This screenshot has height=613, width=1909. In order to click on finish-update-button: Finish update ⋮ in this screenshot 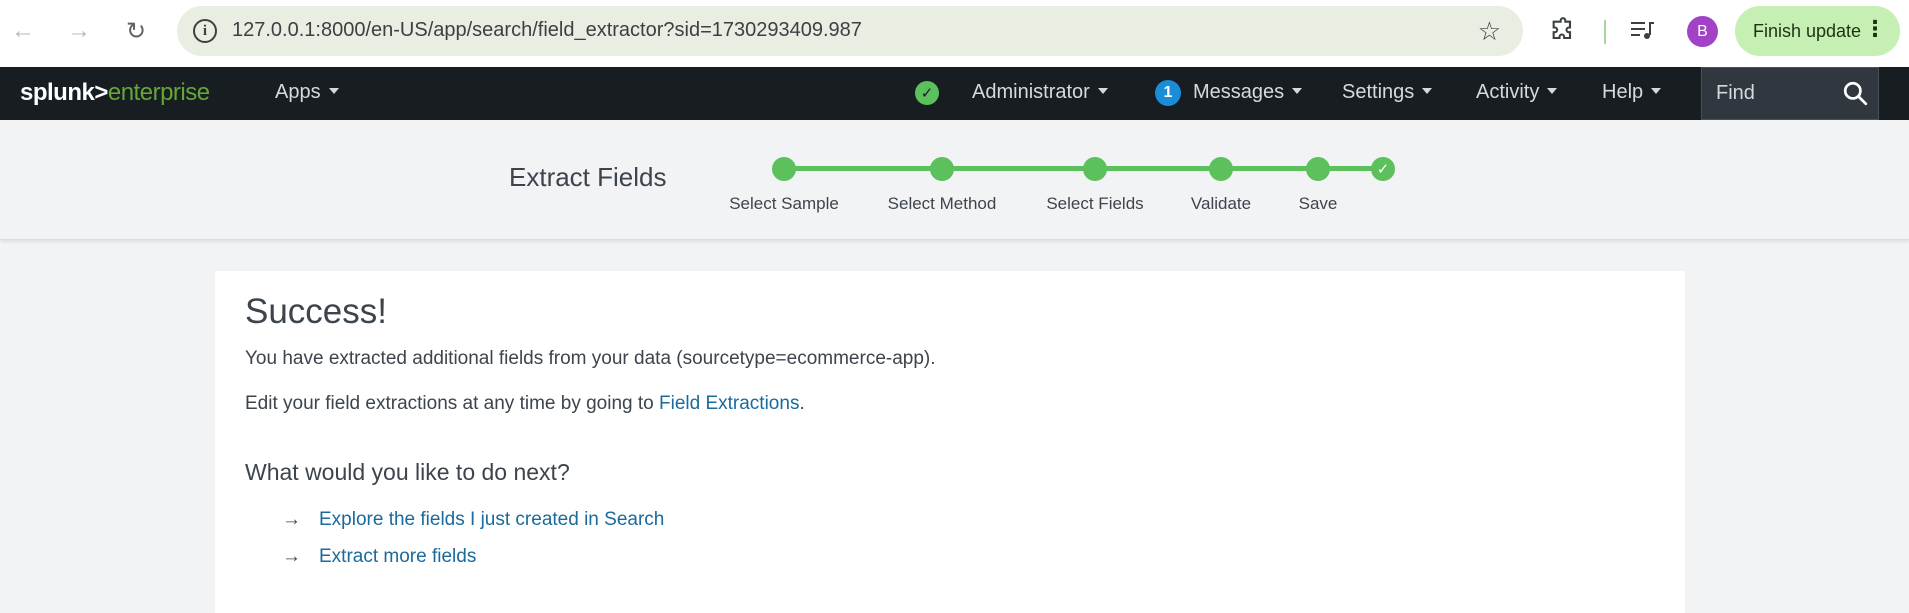, I will do `click(1817, 31)`.